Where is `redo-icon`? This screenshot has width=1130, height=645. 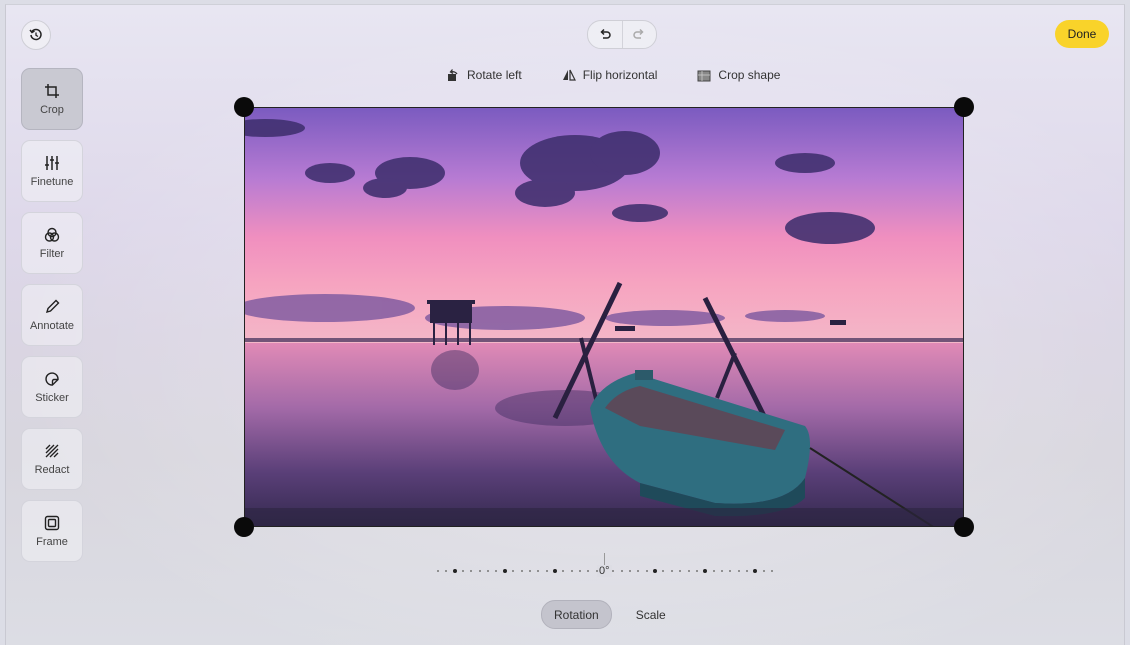 redo-icon is located at coordinates (638, 33).